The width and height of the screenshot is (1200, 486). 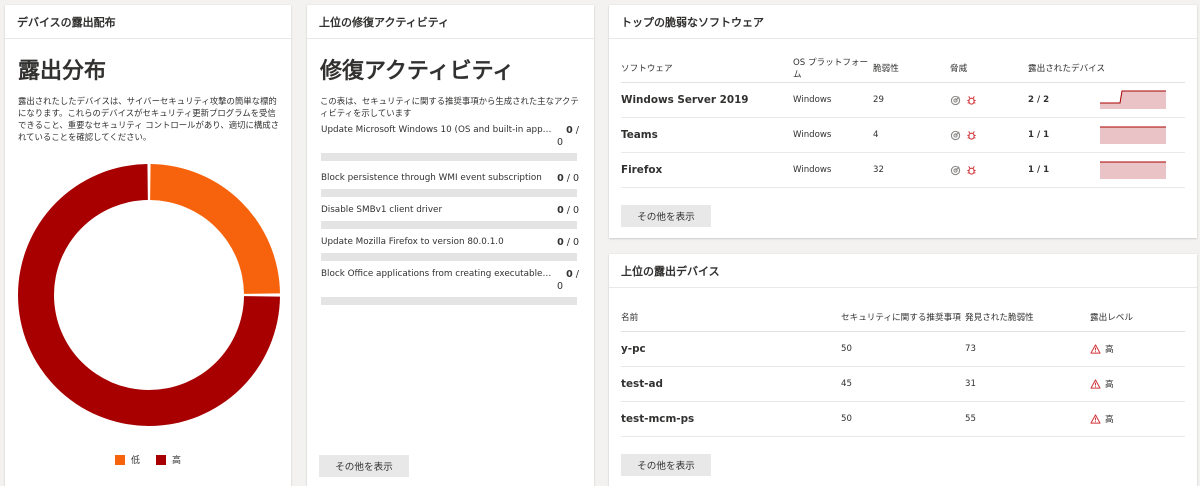 What do you see at coordinates (1103, 68) in the screenshot?
I see `column-header-exposed-devices: 露出されたデバイス` at bounding box center [1103, 68].